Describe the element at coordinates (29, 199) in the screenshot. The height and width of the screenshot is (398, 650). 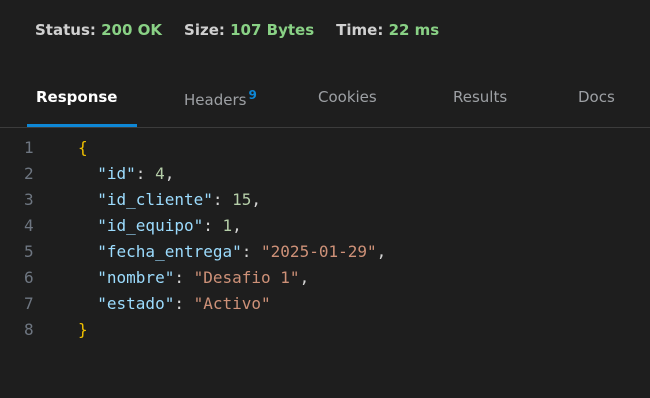
I see `line-number: 3` at that location.